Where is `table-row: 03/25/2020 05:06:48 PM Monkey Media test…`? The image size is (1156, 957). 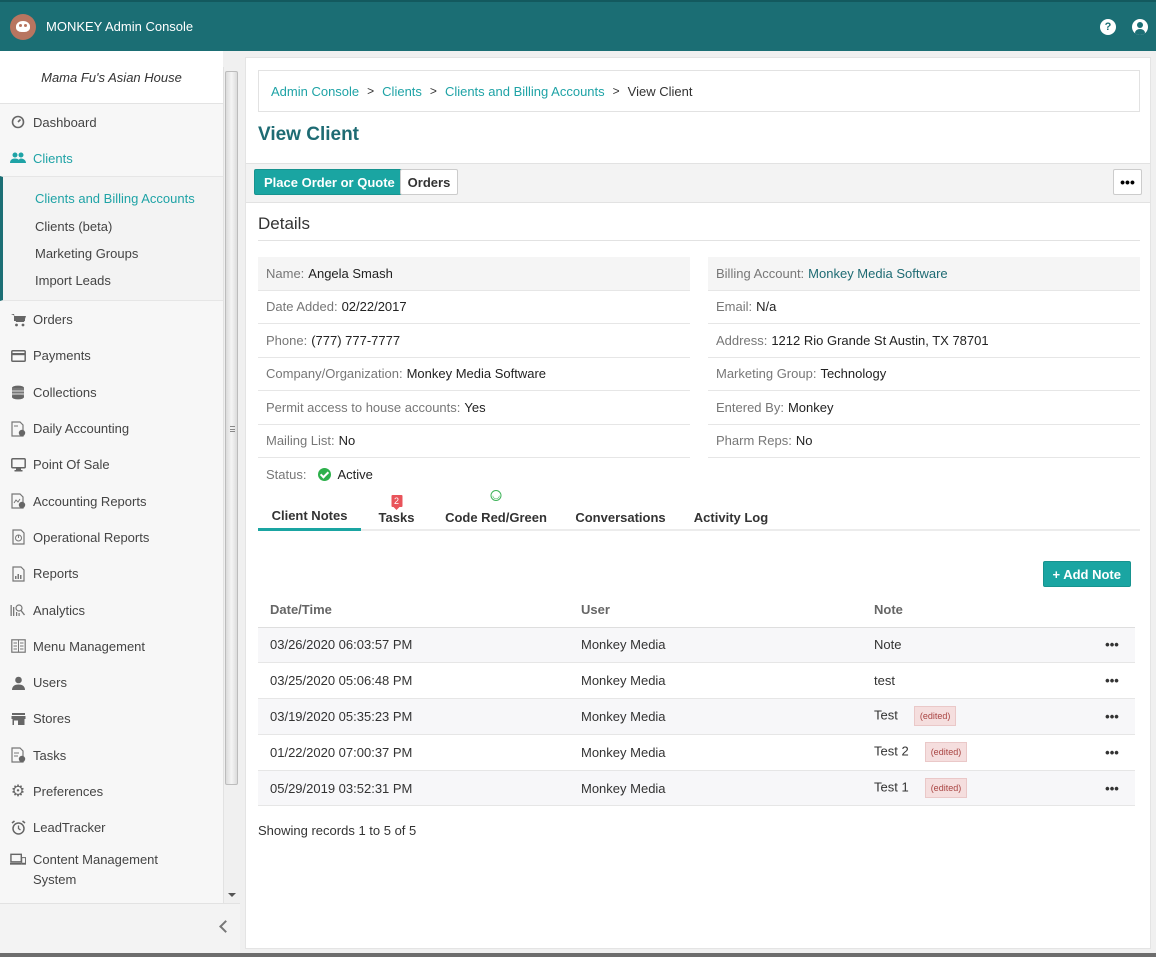 table-row: 03/25/2020 05:06:48 PM Monkey Media test… is located at coordinates (696, 681).